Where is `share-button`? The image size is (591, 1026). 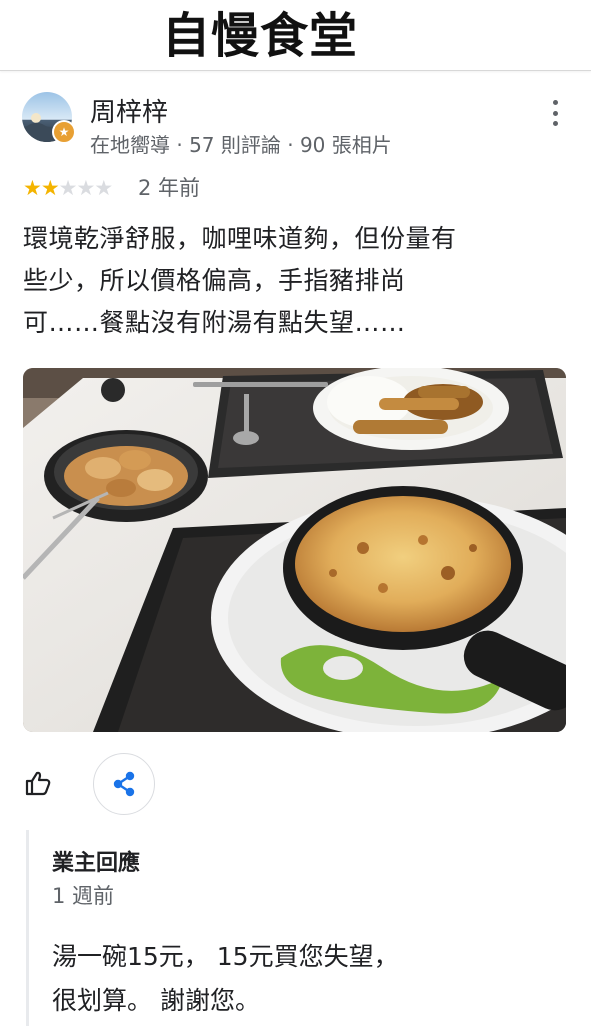 share-button is located at coordinates (124, 784).